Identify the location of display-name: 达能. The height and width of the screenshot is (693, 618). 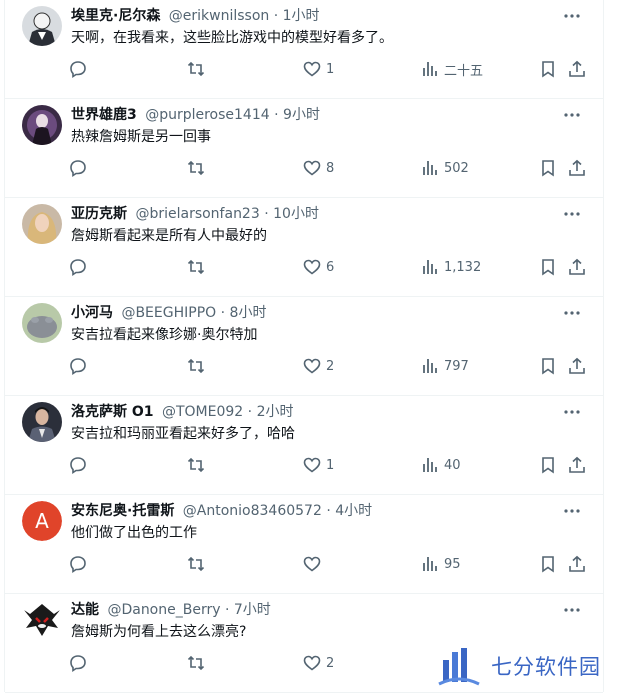
(85, 610).